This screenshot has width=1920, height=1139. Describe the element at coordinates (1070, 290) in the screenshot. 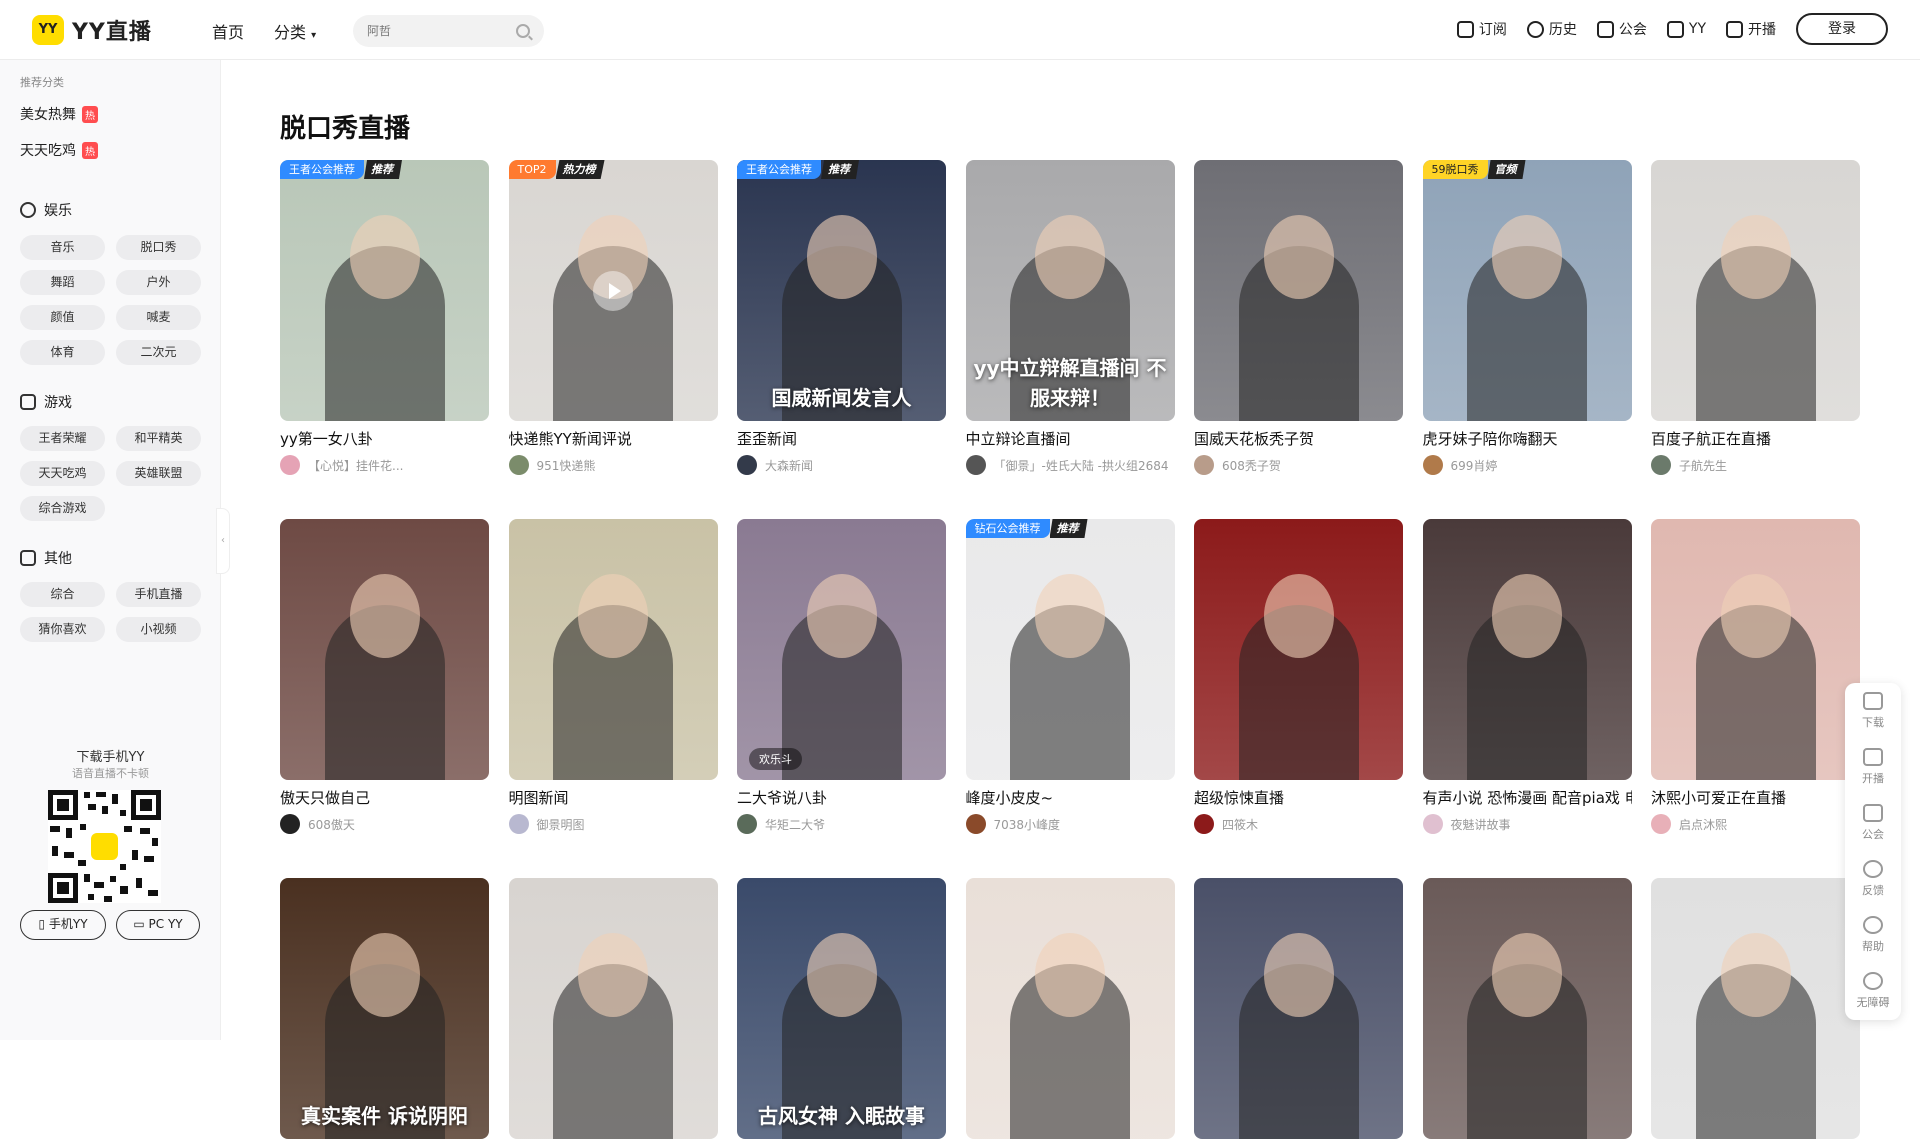

I see `stream-thumbnail: yy中立辩解直播间 不服来辩！` at that location.